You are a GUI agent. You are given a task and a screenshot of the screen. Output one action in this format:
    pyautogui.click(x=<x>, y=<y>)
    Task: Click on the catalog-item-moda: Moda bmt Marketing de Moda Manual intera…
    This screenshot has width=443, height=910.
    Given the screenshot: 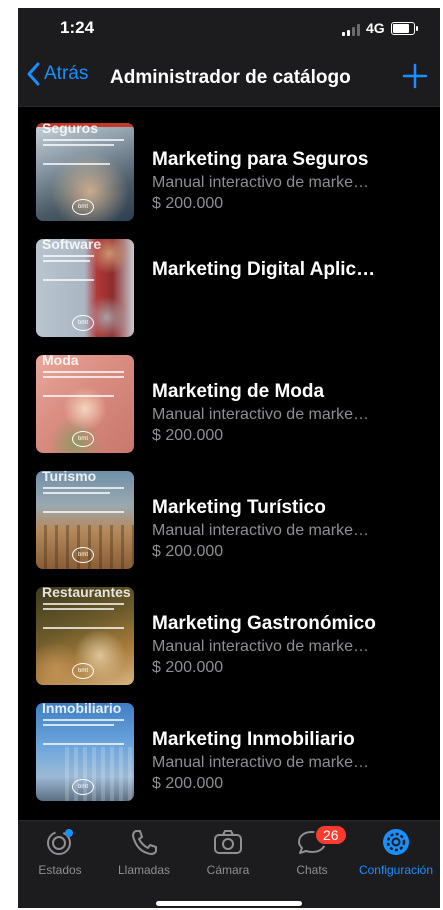 What is the action you would take?
    pyautogui.click(x=229, y=397)
    